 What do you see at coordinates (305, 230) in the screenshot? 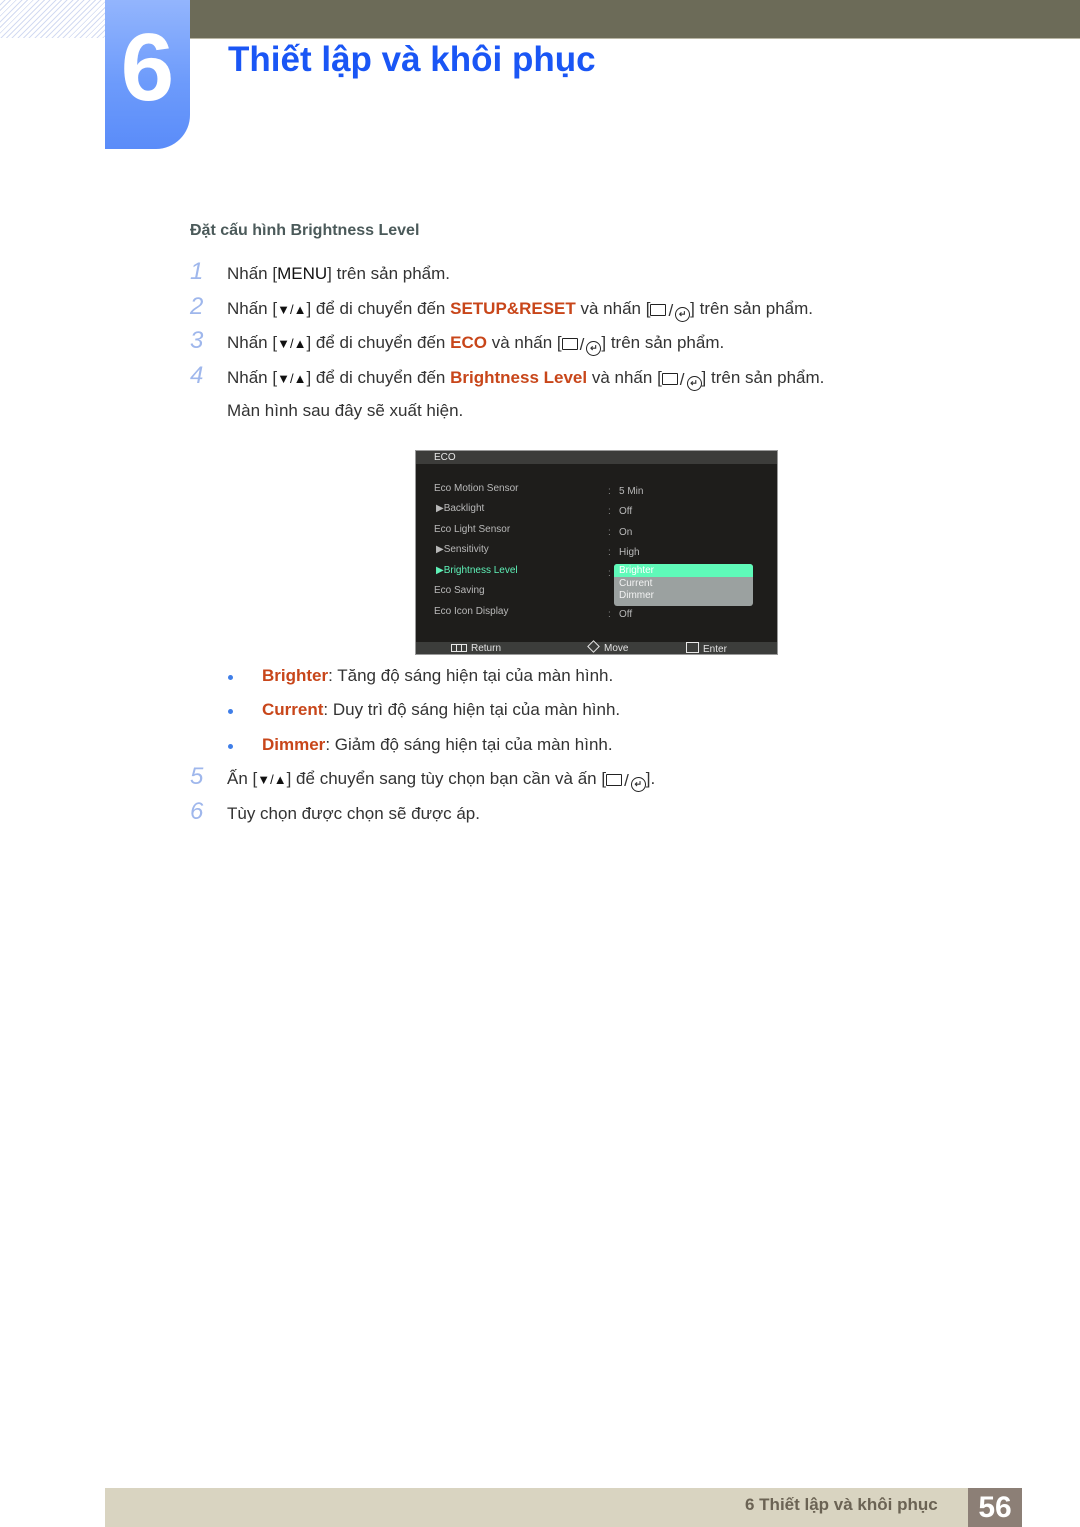
I see `section-title: Đặt cấu hình Brightness Level` at bounding box center [305, 230].